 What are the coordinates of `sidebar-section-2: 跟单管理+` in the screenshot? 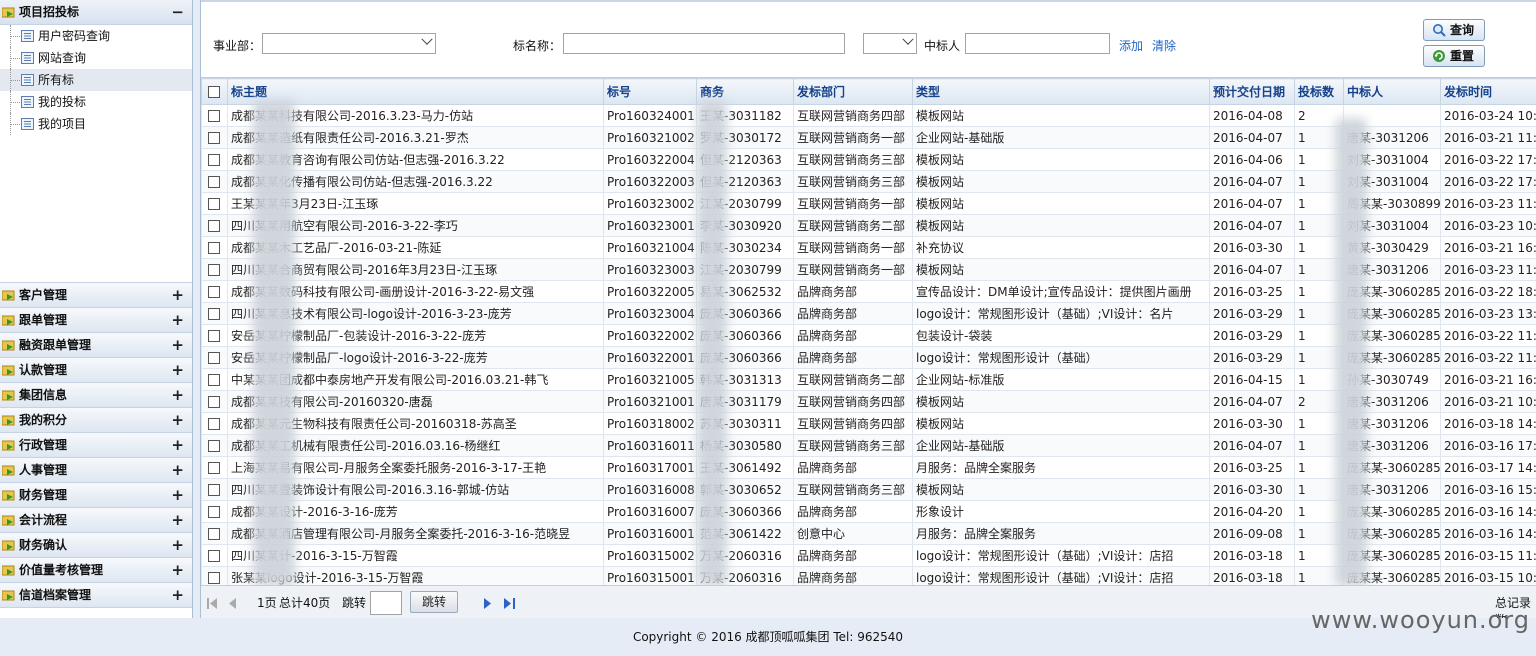 It's located at (96, 320).